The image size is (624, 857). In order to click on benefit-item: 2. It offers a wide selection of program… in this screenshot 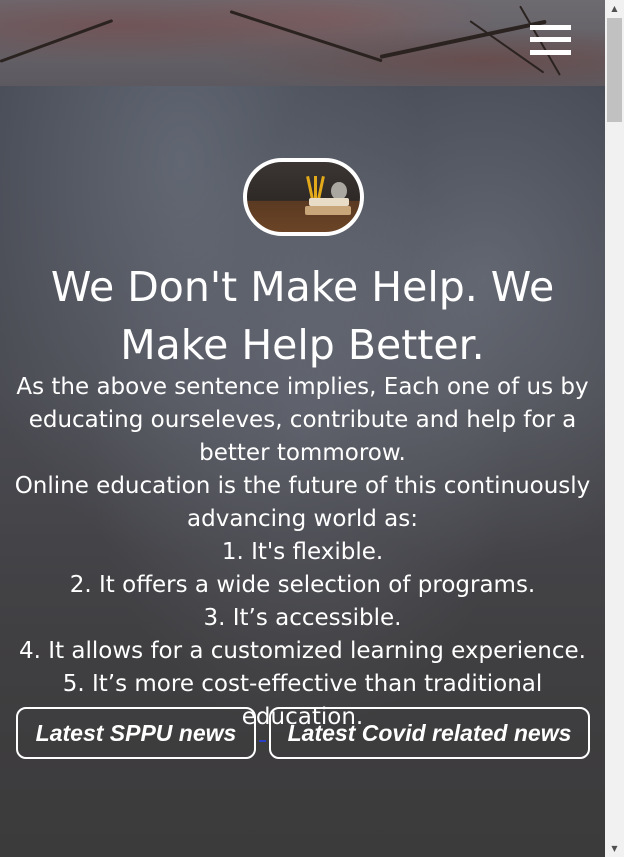, I will do `click(302, 585)`.